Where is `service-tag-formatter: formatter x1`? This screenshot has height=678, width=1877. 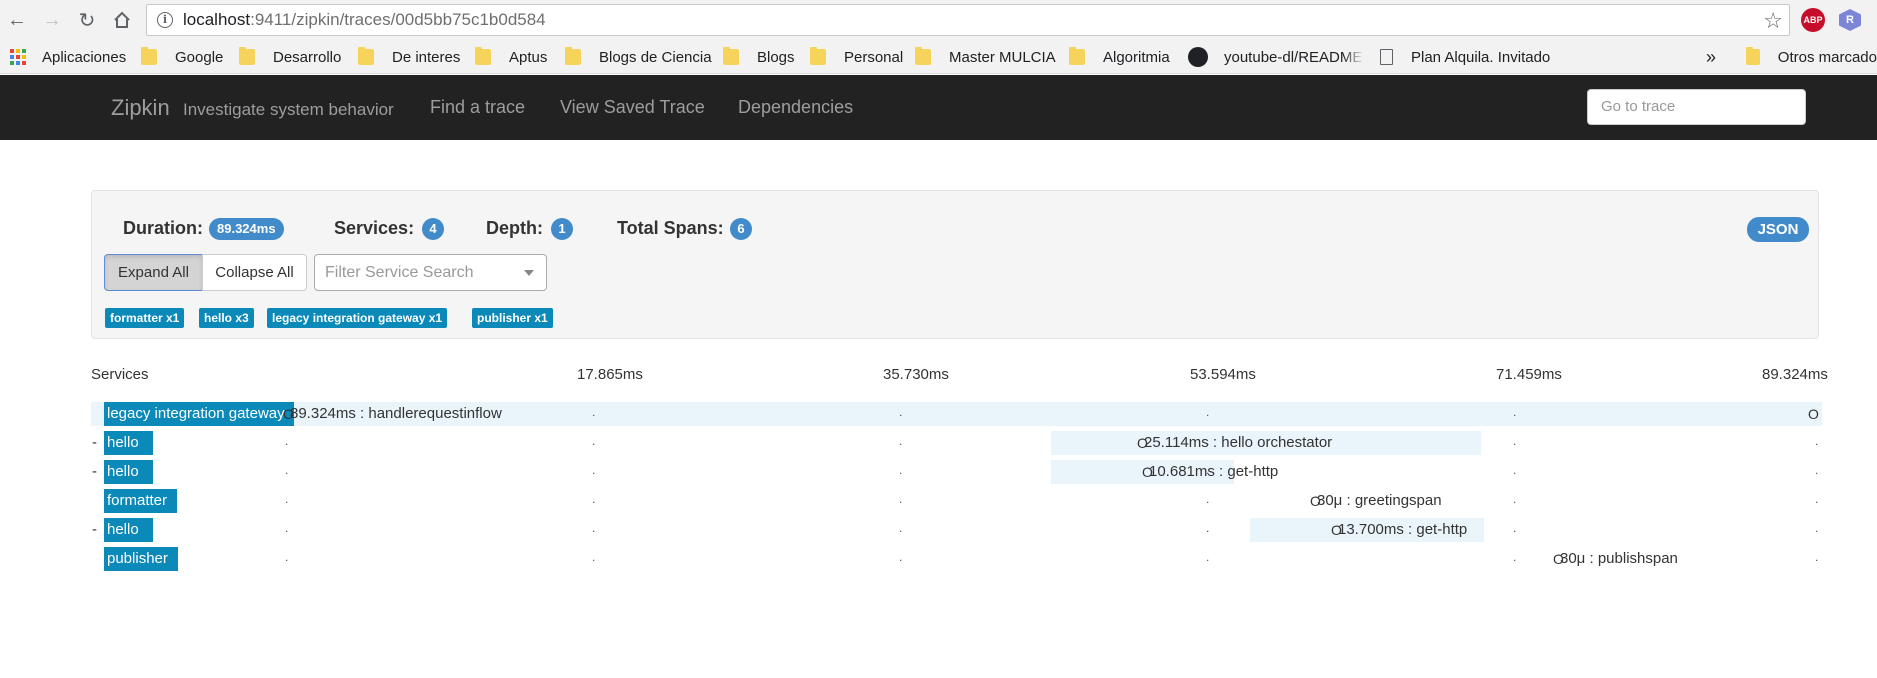 service-tag-formatter: formatter x1 is located at coordinates (145, 318).